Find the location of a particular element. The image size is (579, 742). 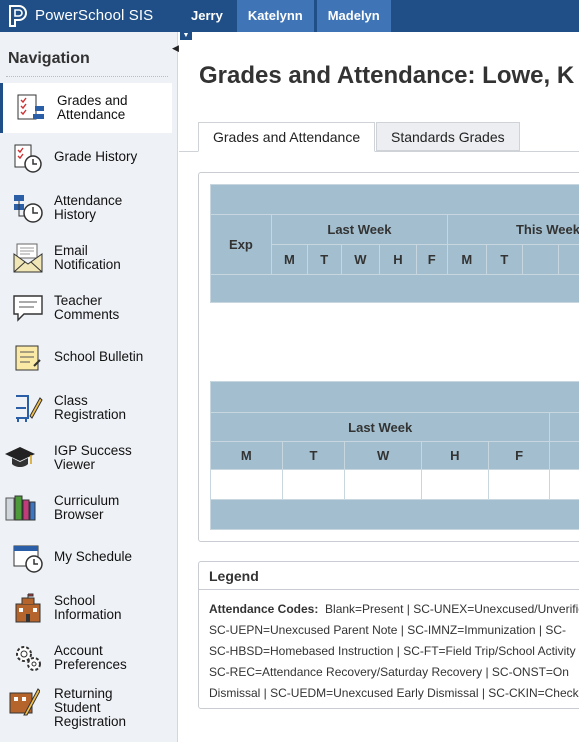

nav-label-line: IGP Success is located at coordinates (93, 450).